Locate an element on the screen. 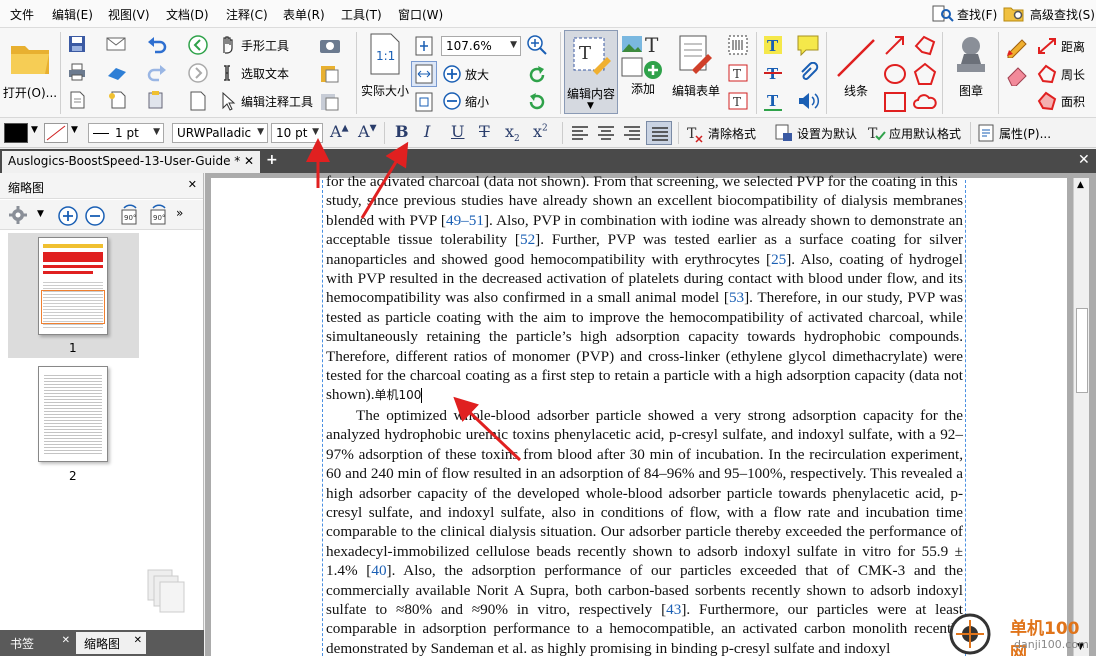 The image size is (1096, 656). close-document-icon: ✕ is located at coordinates (1084, 160).